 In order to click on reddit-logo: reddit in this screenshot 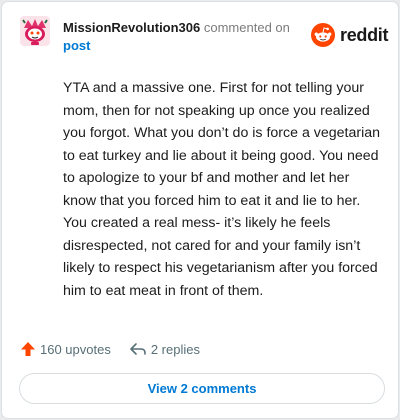, I will do `click(350, 35)`.